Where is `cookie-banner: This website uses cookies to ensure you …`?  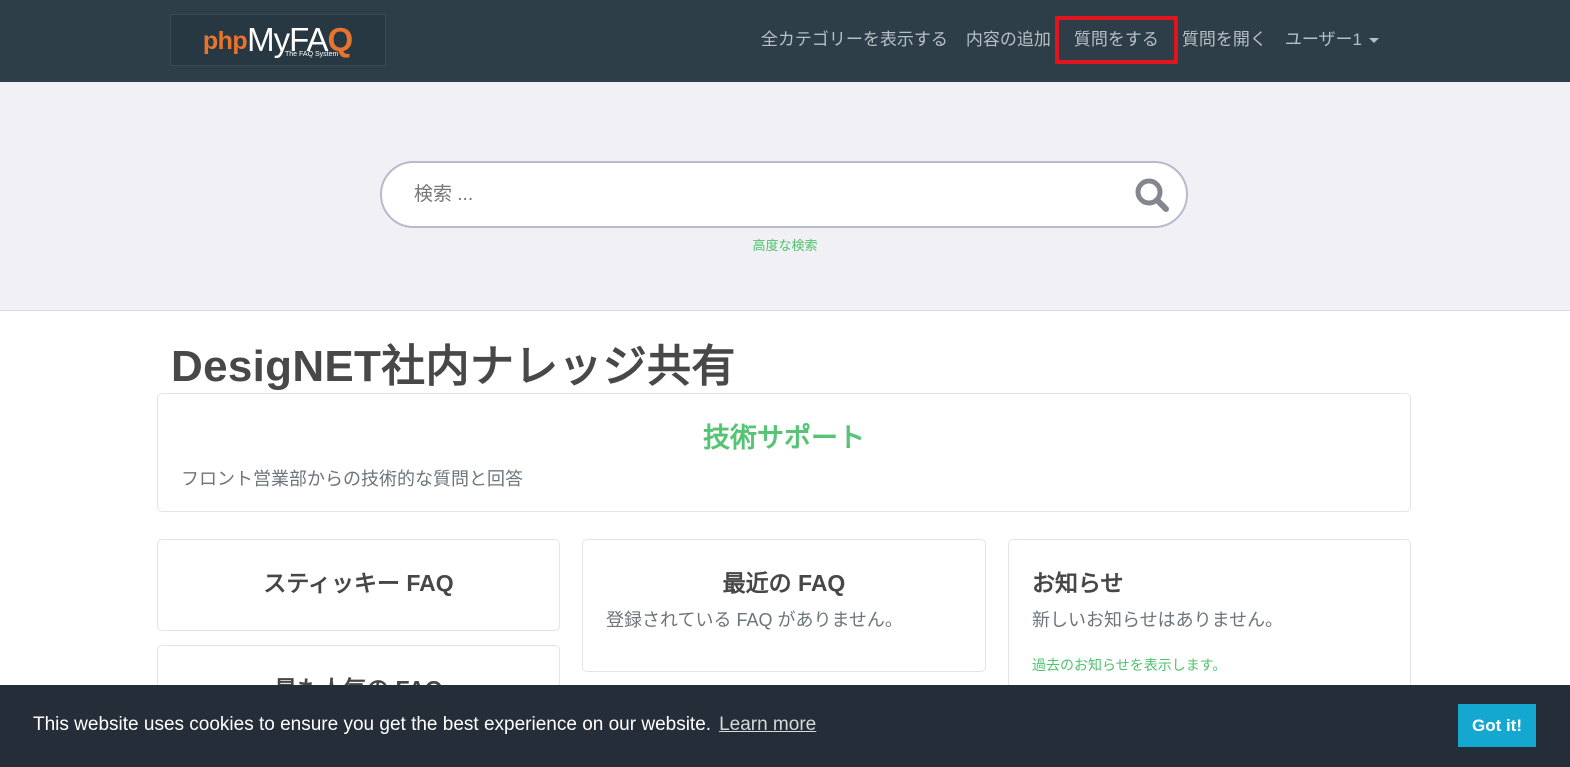
cookie-banner: This website uses cookies to ensure you … is located at coordinates (785, 726).